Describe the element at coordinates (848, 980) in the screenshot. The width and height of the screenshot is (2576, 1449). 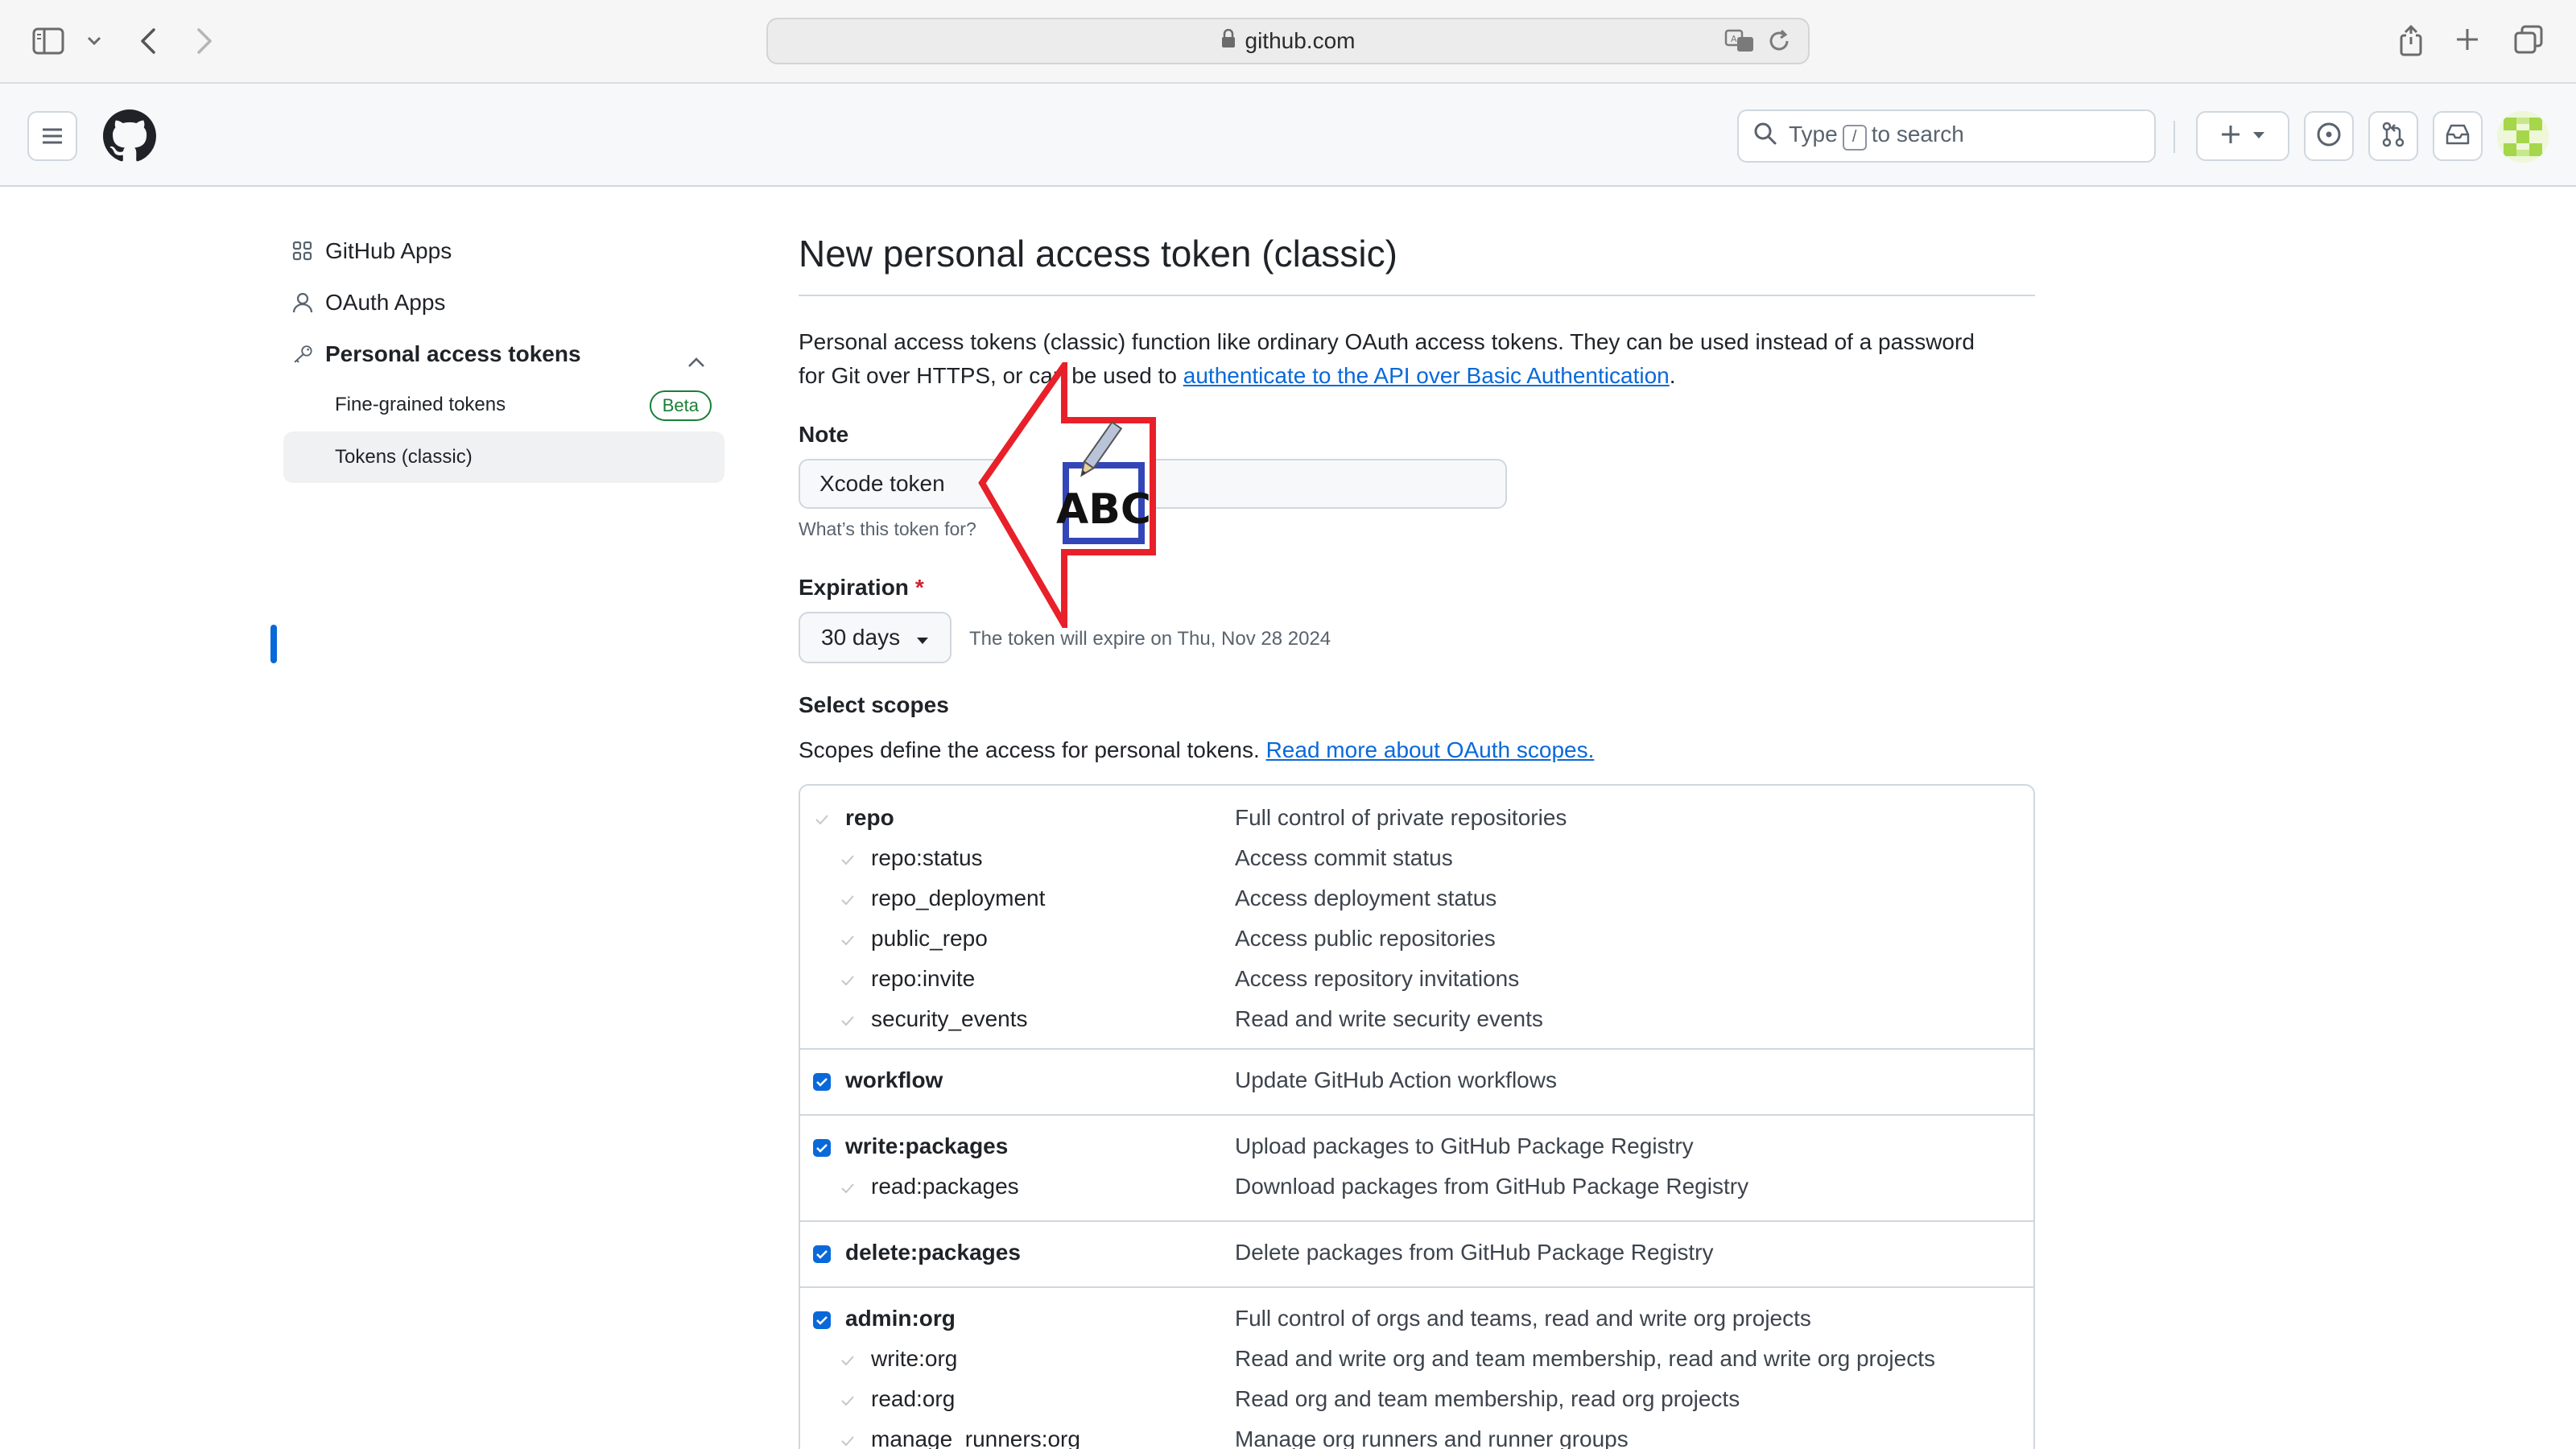
I see `checkbox-repo-invite` at that location.